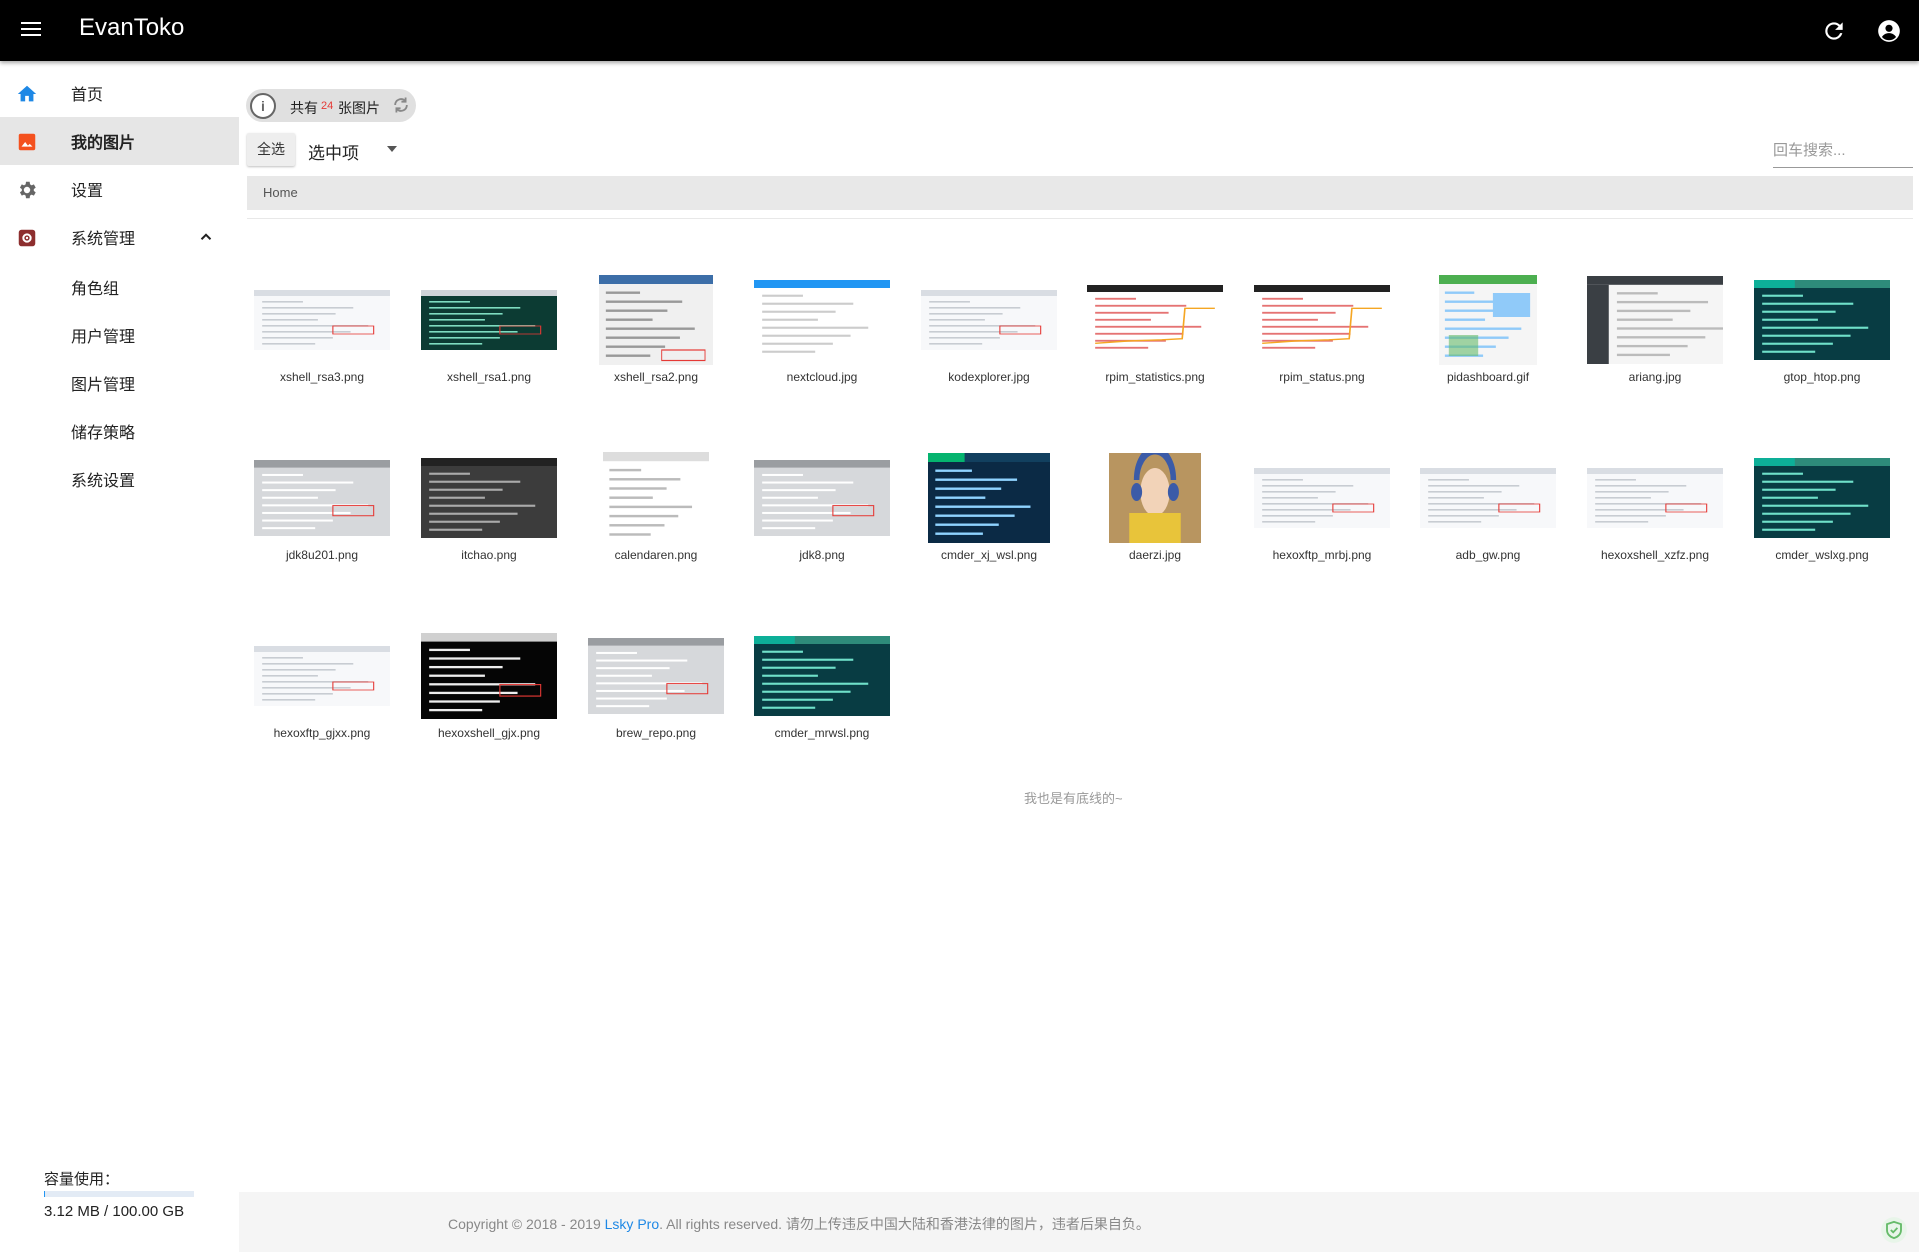 The width and height of the screenshot is (1919, 1252). I want to click on sidebar-item-role-groups: 角色组, so click(119, 285).